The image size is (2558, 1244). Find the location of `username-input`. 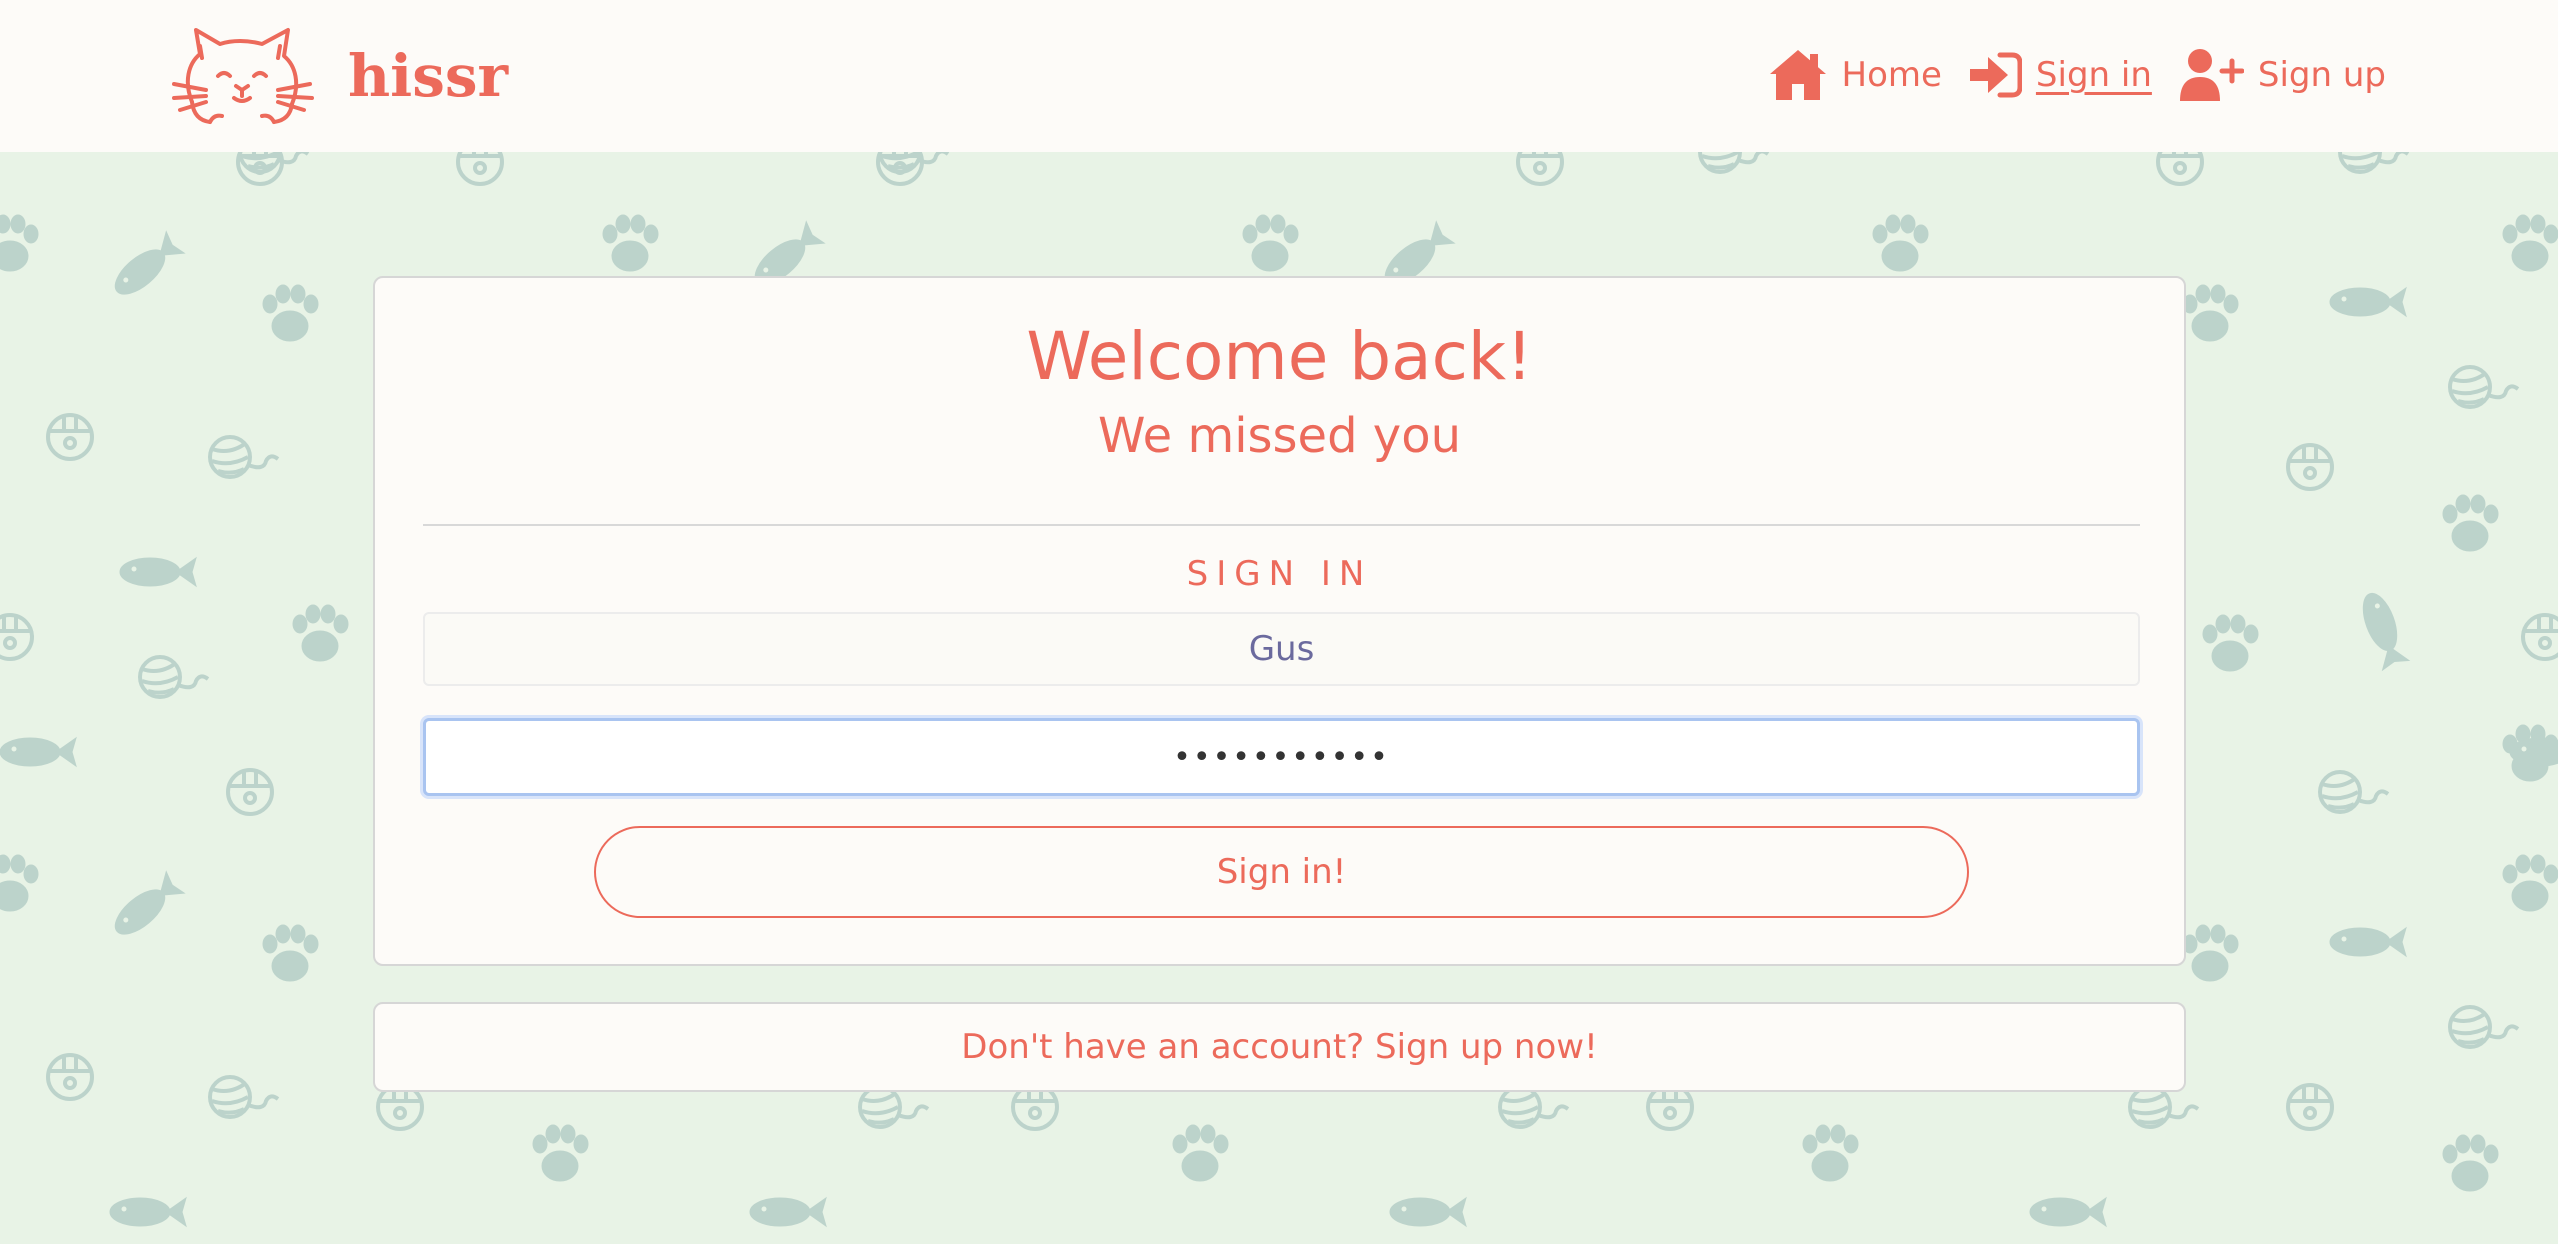

username-input is located at coordinates (1281, 649).